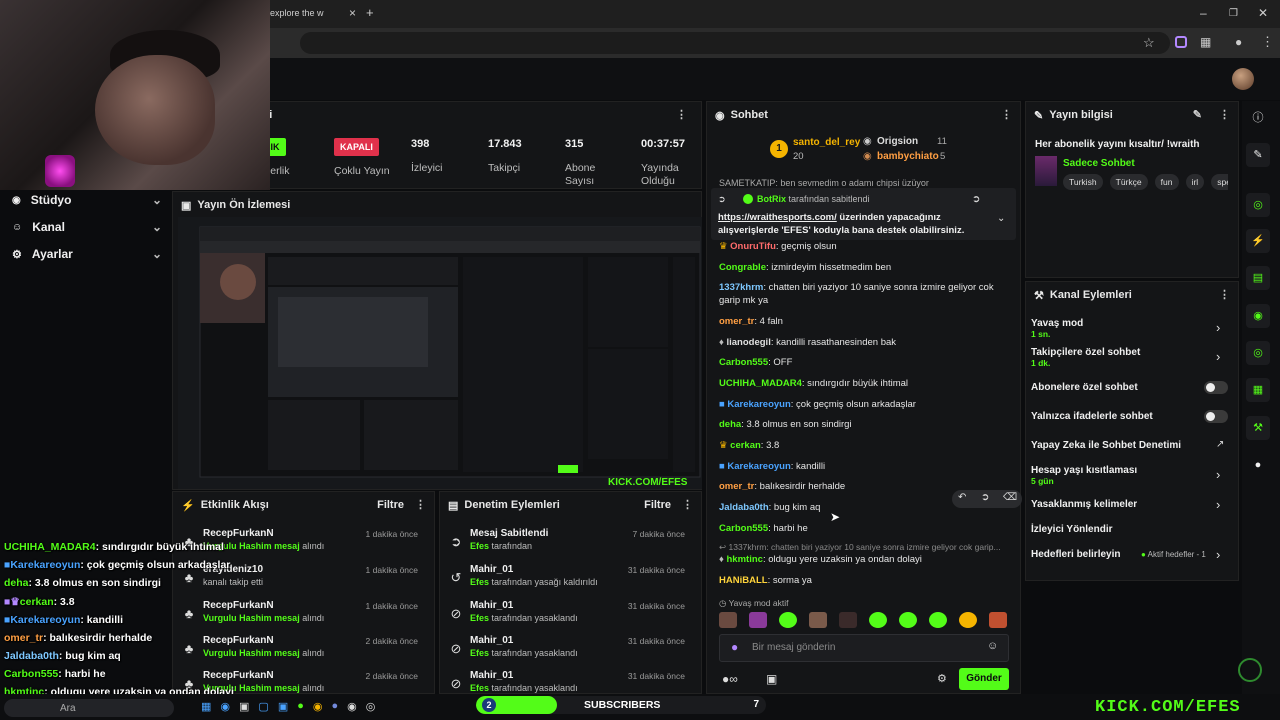 This screenshot has height=720, width=1280. I want to click on address-bar, so click(735, 43).